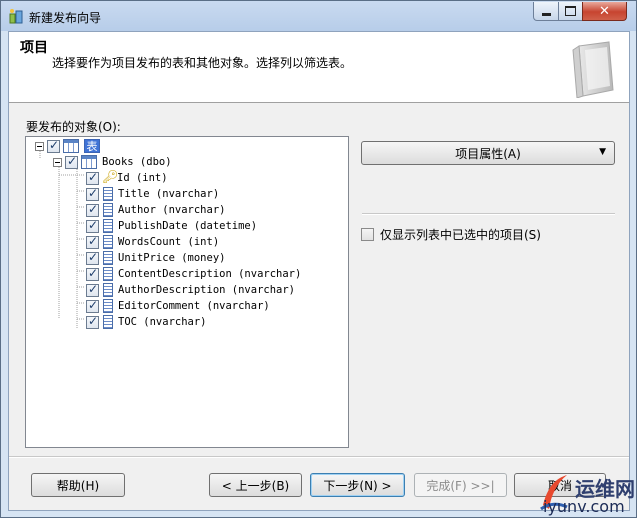 The height and width of the screenshot is (519, 637). Describe the element at coordinates (210, 274) in the screenshot. I see `column-label: ContentDescription (nvarchar)` at that location.